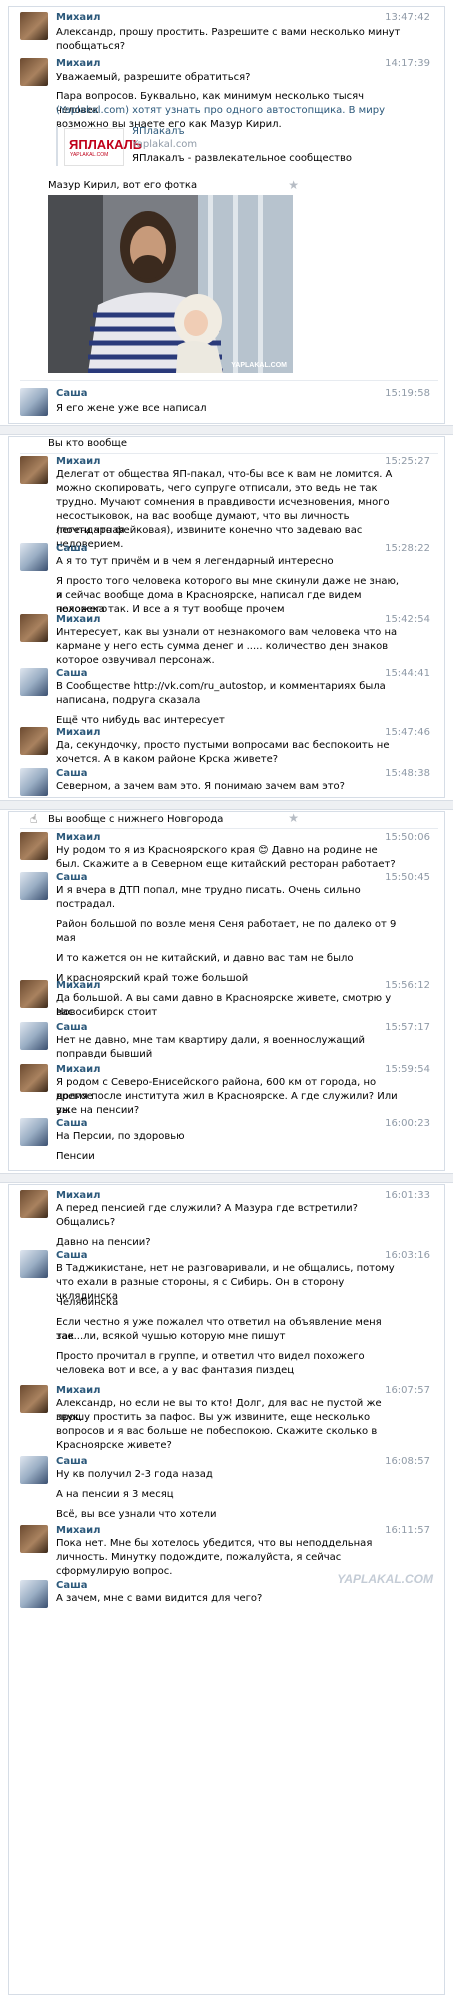 This screenshot has width=453, height=2000. I want to click on message-time: 15:50:06, so click(407, 837).